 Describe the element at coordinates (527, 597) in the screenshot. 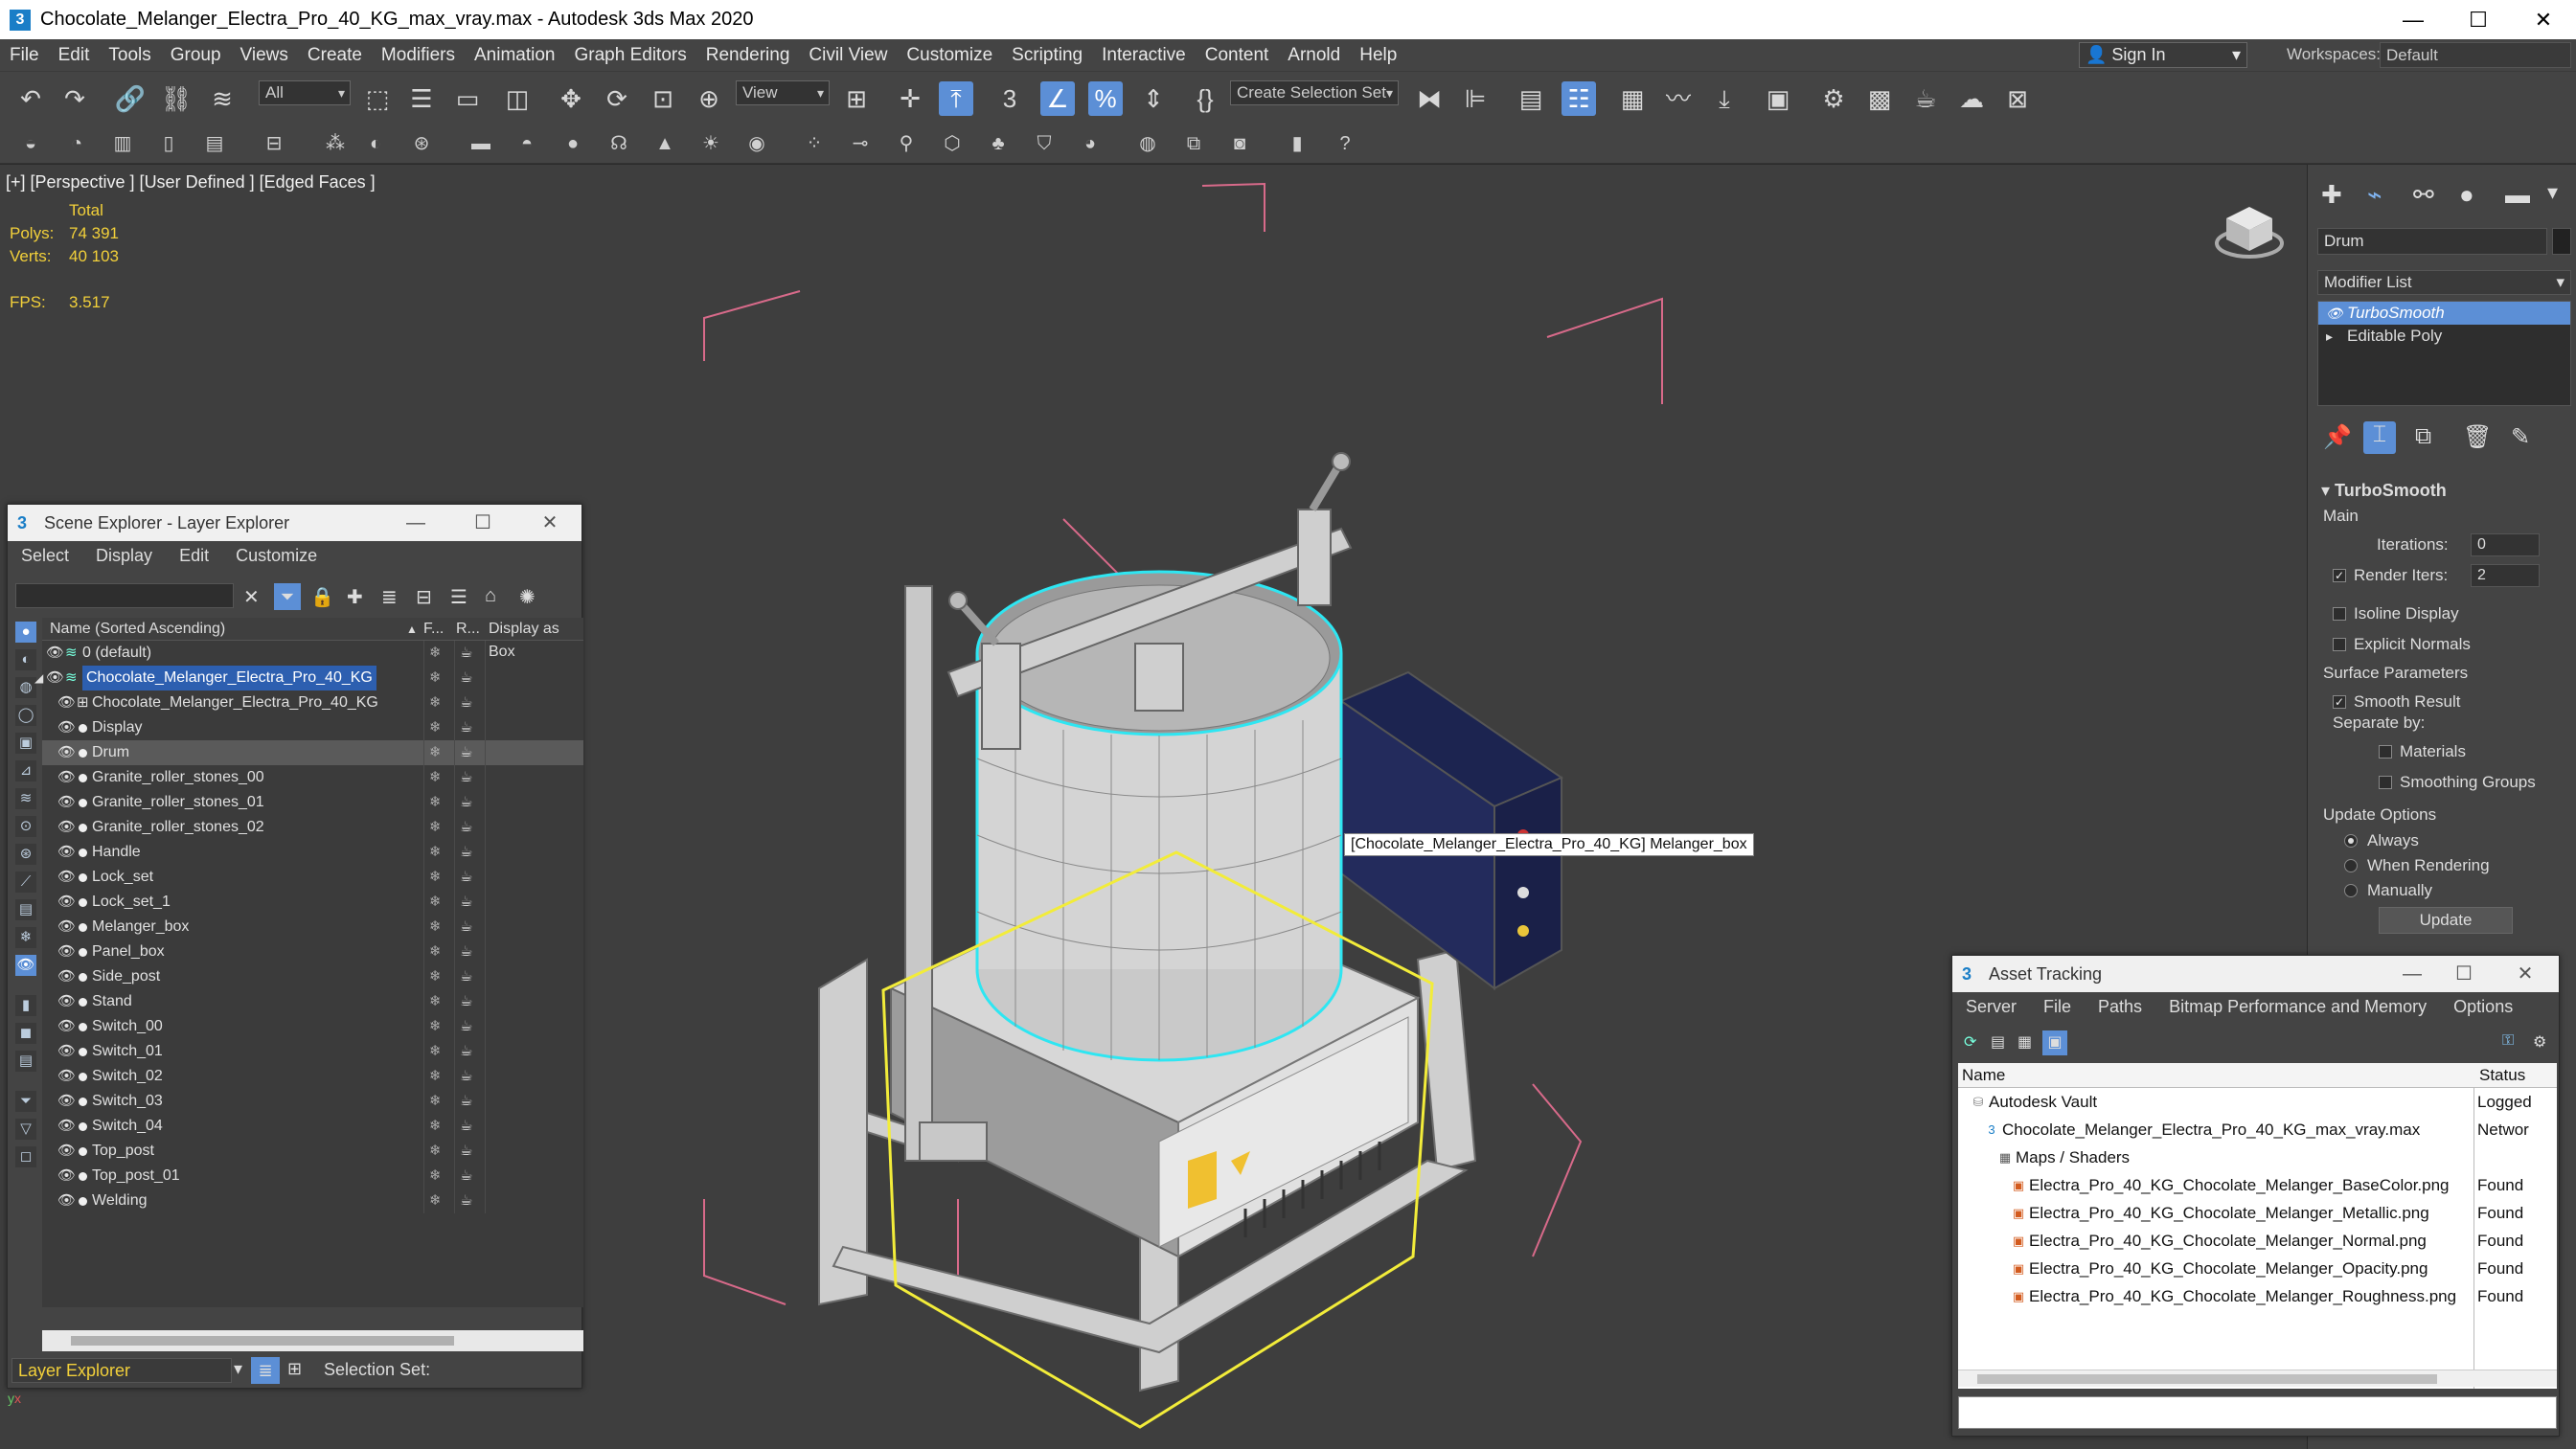

I see `sunburst-icon: ✺` at that location.